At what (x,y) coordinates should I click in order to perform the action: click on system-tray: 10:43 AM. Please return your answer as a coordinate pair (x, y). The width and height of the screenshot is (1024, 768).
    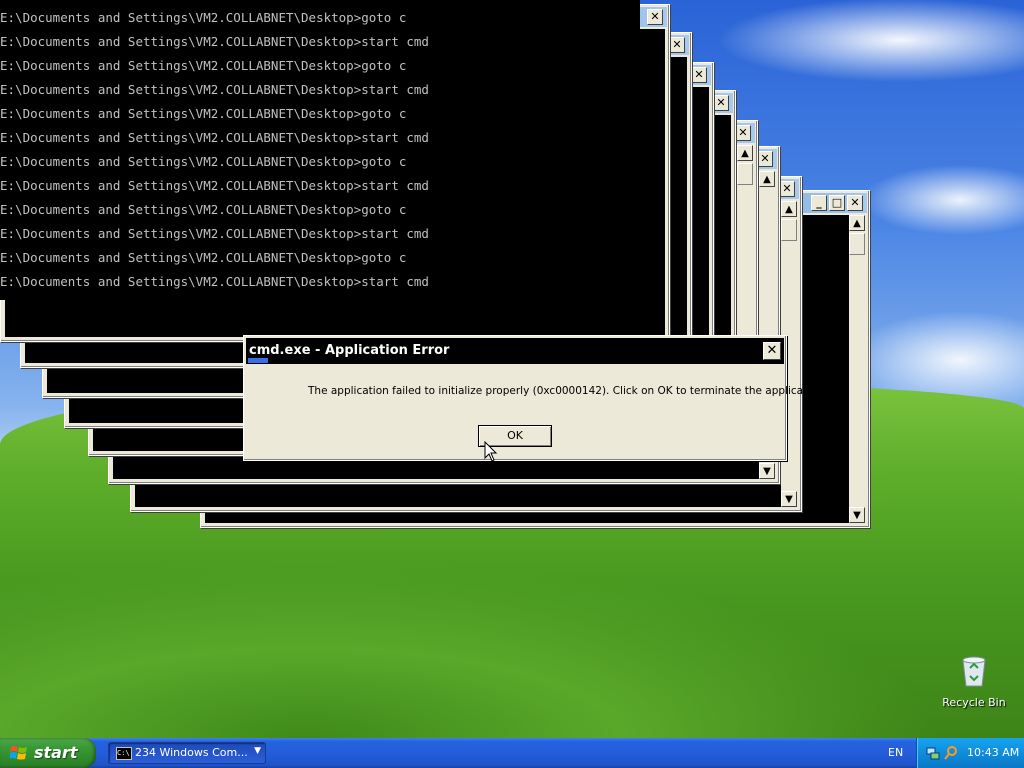
    Looking at the image, I should click on (970, 753).